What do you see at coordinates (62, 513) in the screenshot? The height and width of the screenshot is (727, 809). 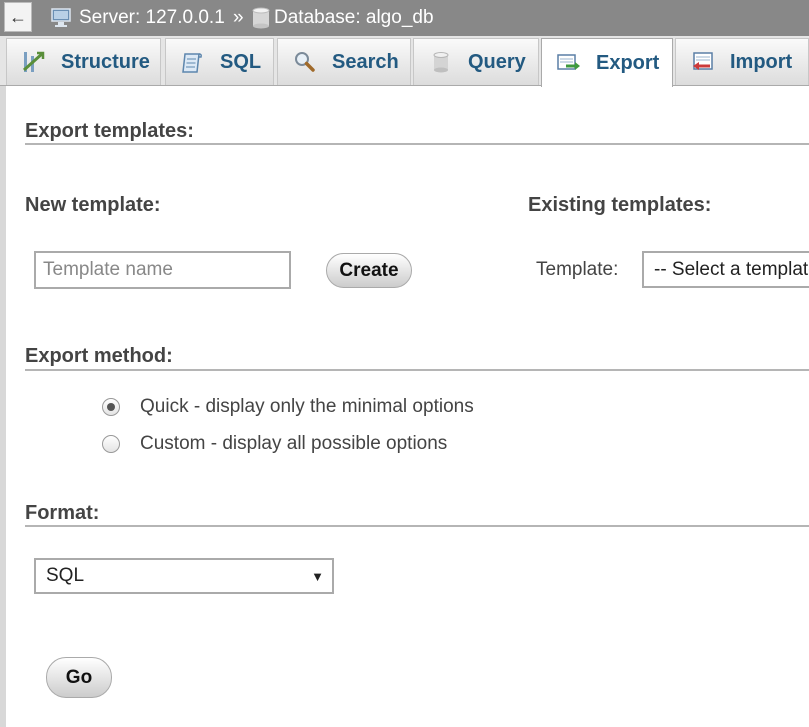 I see `section-title-format: Format:` at bounding box center [62, 513].